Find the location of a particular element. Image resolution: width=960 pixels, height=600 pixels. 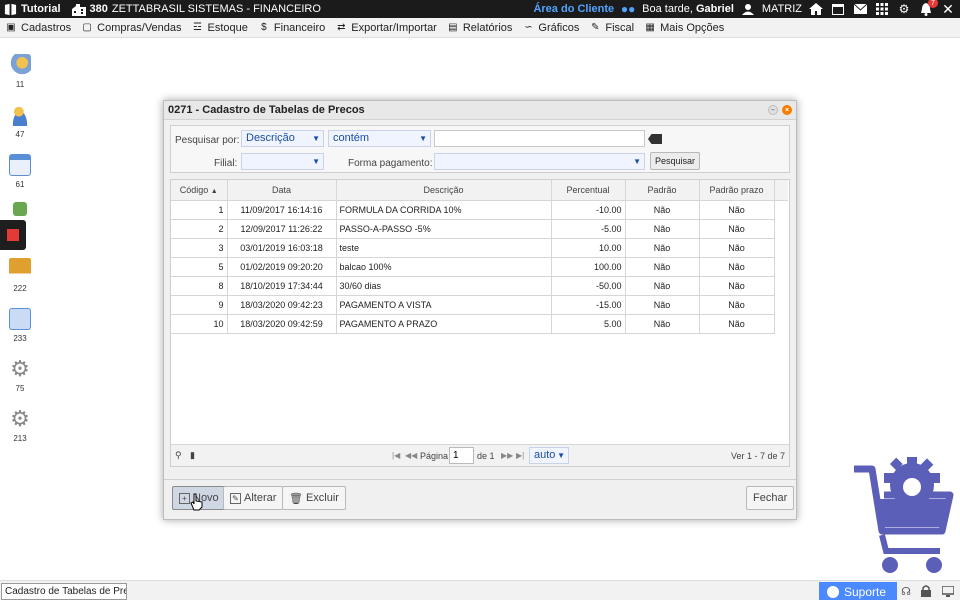

shortcut-item: 222 is located at coordinates (20, 275).